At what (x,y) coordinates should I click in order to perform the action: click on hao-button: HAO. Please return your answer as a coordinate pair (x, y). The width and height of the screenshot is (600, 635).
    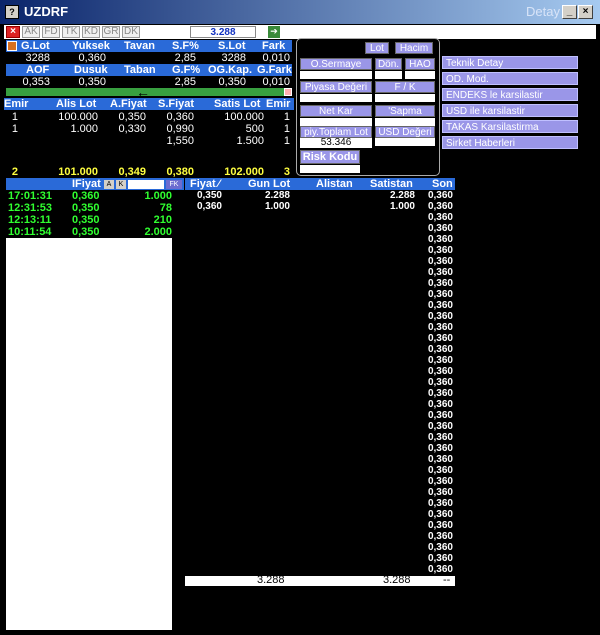
    Looking at the image, I should click on (420, 64).